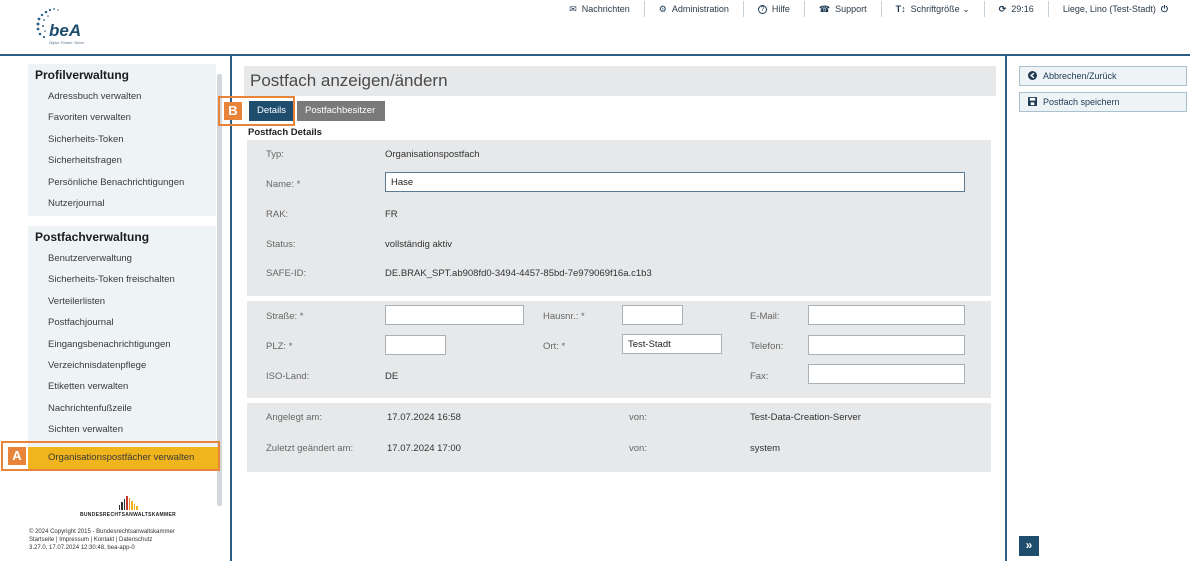  What do you see at coordinates (122, 429) in the screenshot?
I see `sidebar-item-views: Sichten verwalten` at bounding box center [122, 429].